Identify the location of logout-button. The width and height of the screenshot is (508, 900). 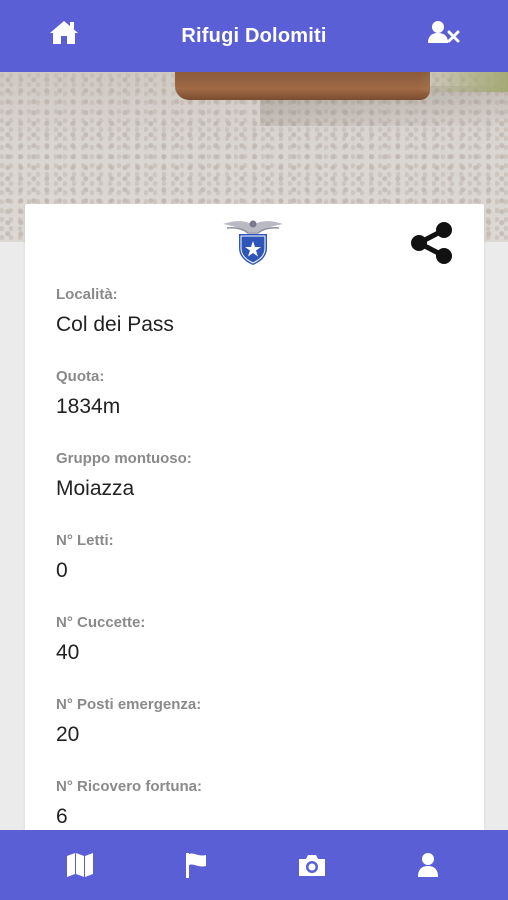
(444, 32).